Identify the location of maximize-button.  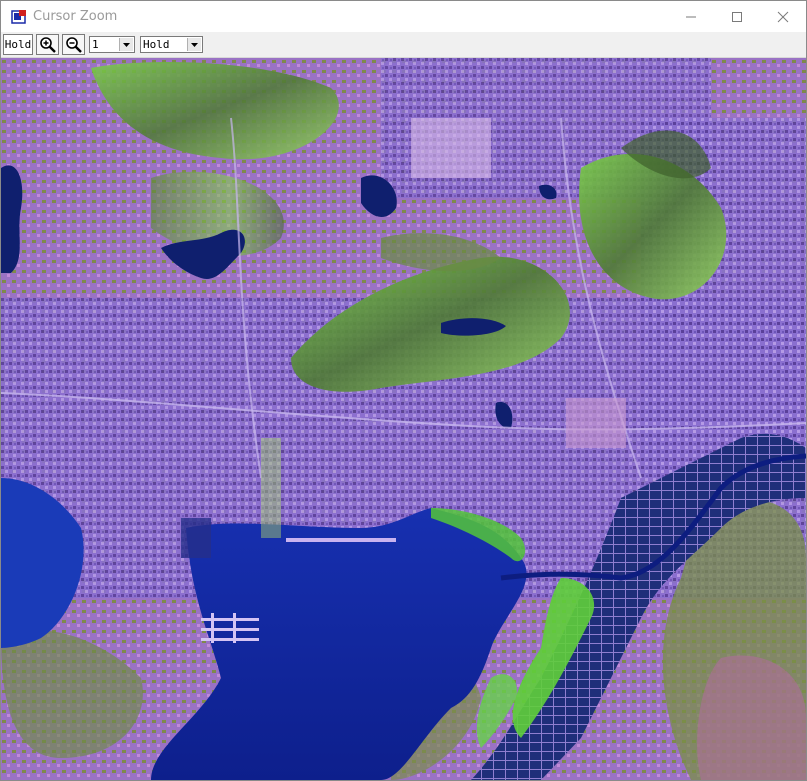
(737, 16).